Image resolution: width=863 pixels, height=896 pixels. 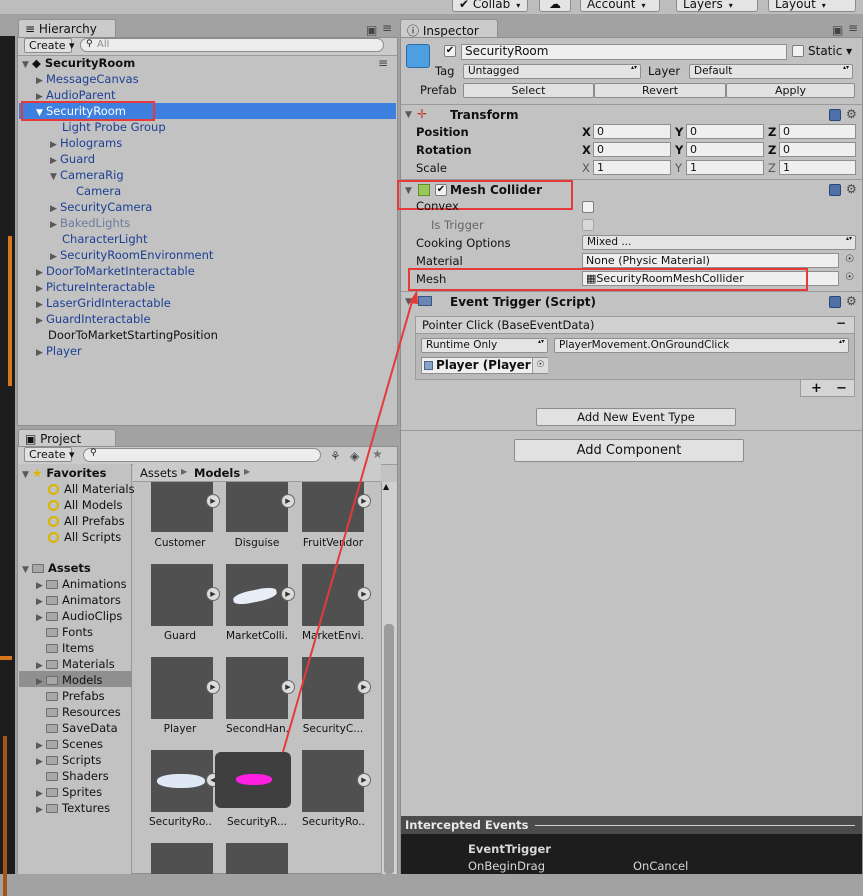 I want to click on annotation-arrow, so click(x=350, y=521).